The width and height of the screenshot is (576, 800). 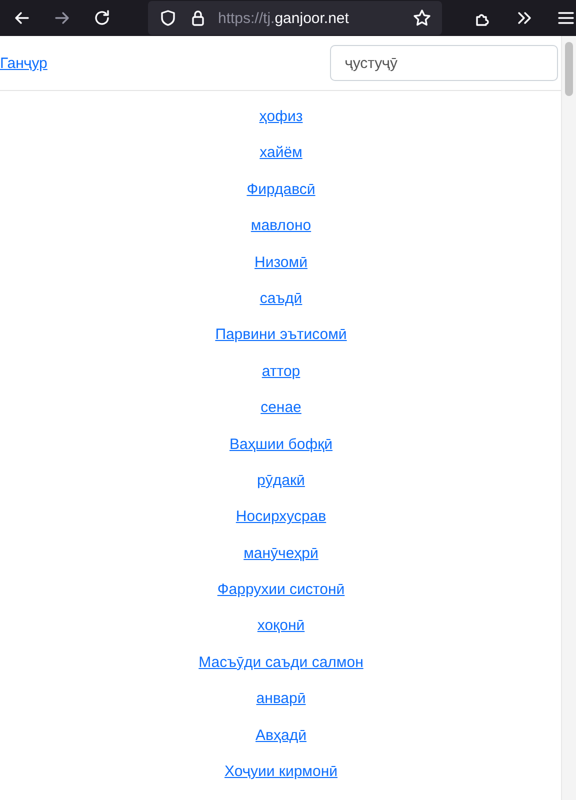 I want to click on poet-link: хоқонӣ, so click(x=281, y=625).